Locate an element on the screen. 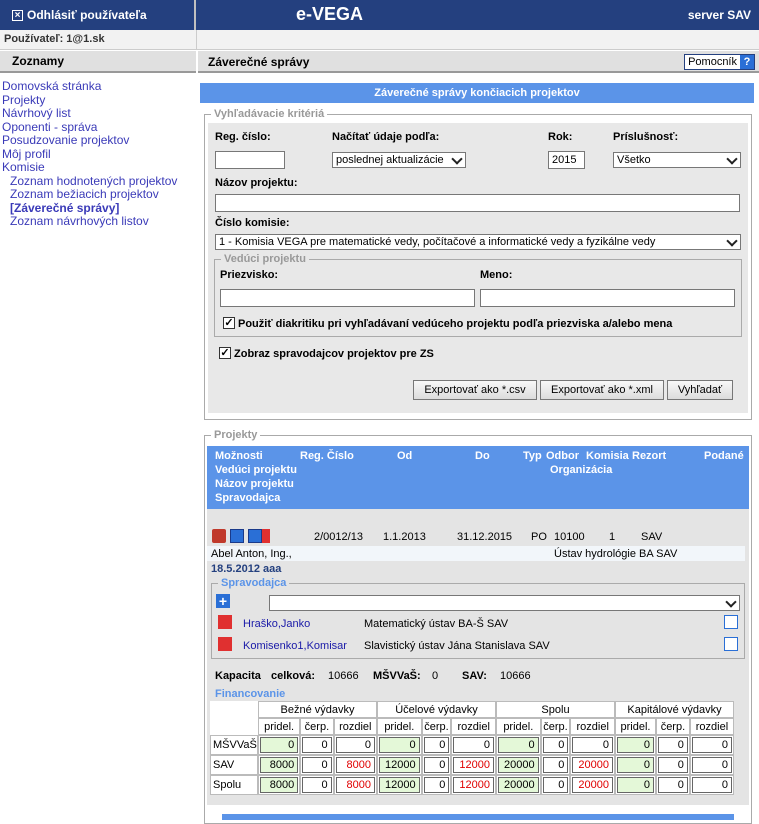 The width and height of the screenshot is (759, 824). show-reporters-checkbox: ✓ is located at coordinates (225, 353).